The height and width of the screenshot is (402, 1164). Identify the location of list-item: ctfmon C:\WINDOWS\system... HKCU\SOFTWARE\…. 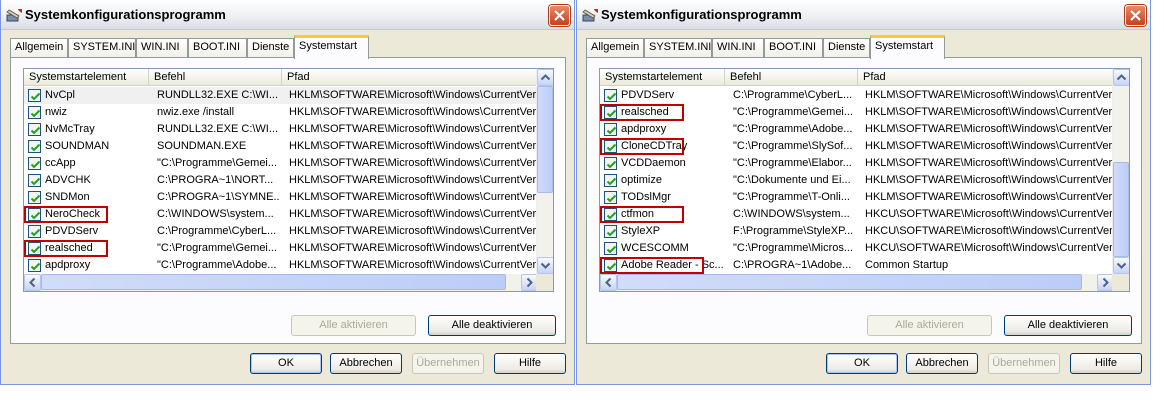
(857, 214).